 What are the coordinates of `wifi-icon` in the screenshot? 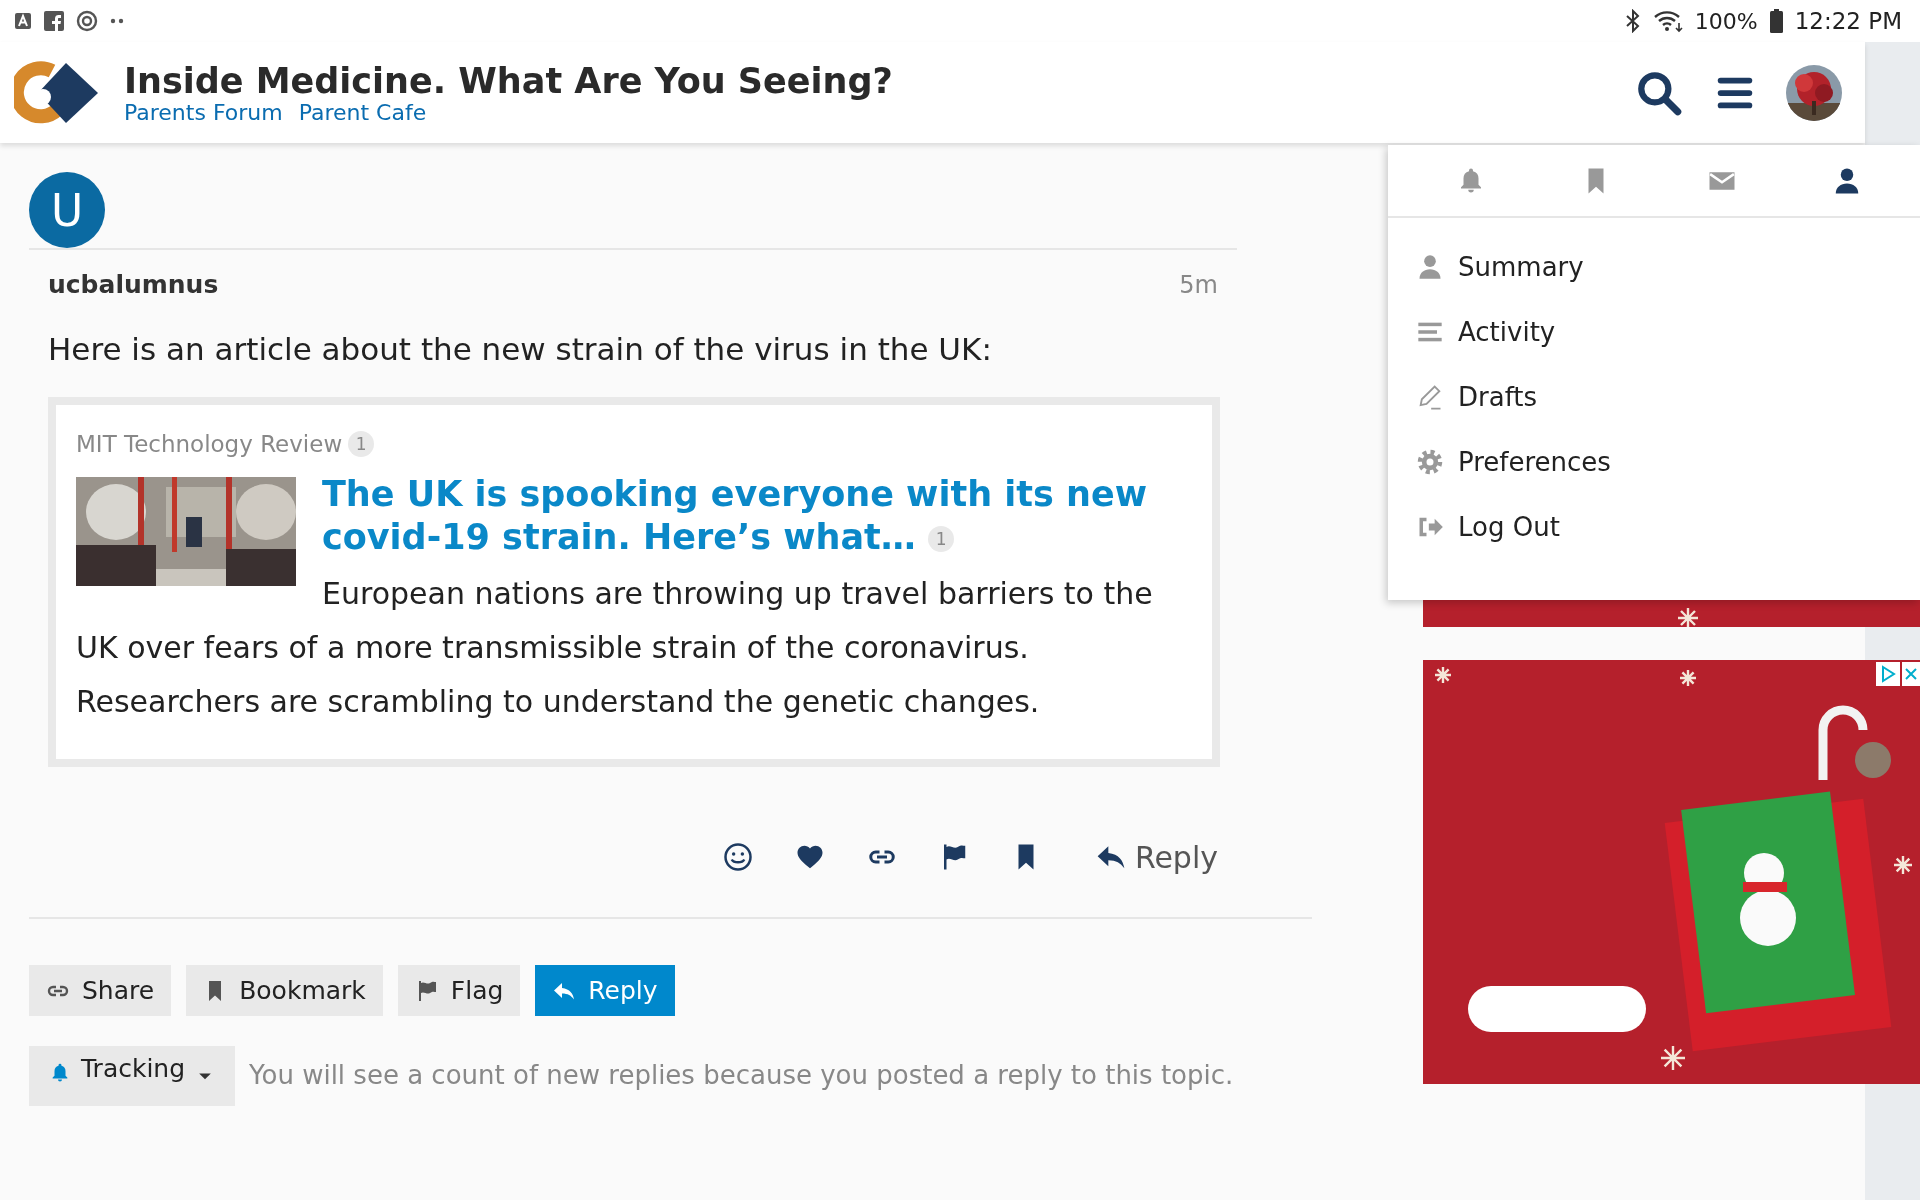 It's located at (1667, 21).